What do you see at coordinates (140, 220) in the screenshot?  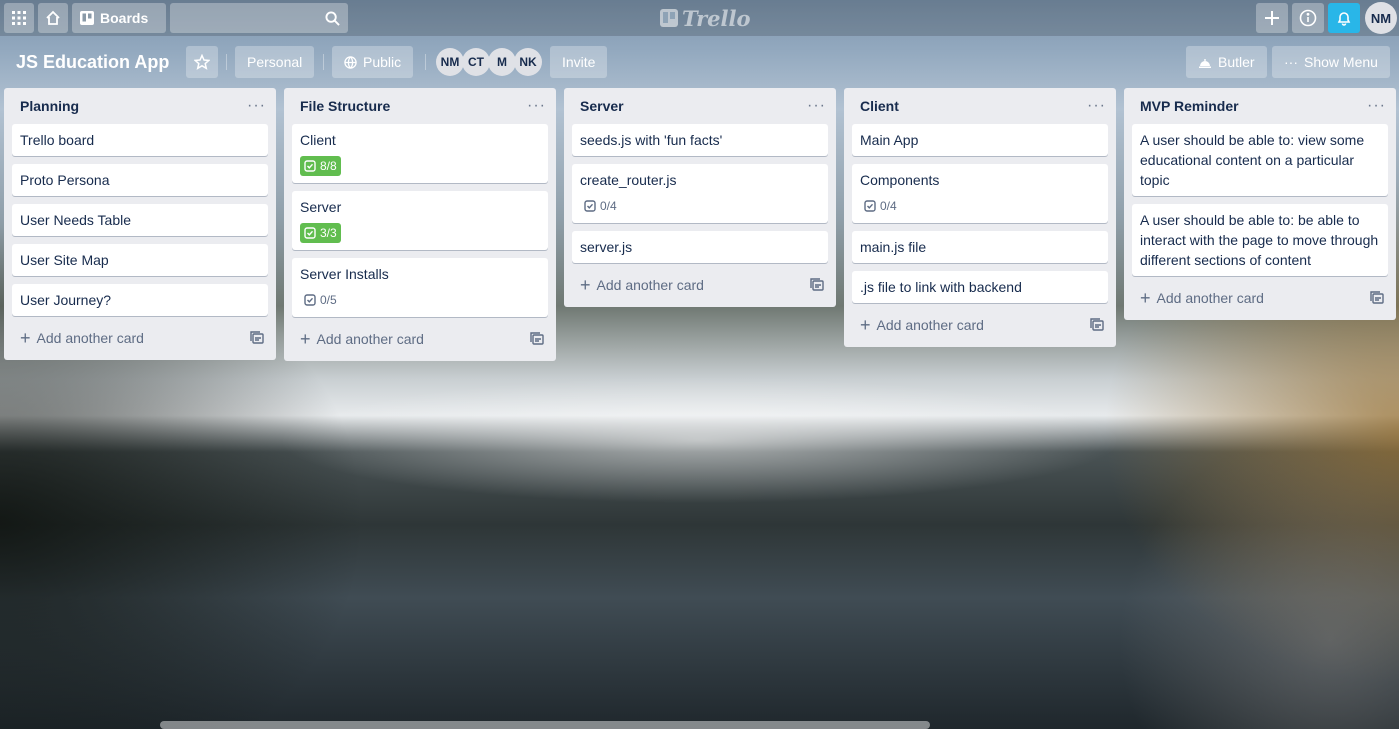 I see `card: User Needs Table` at bounding box center [140, 220].